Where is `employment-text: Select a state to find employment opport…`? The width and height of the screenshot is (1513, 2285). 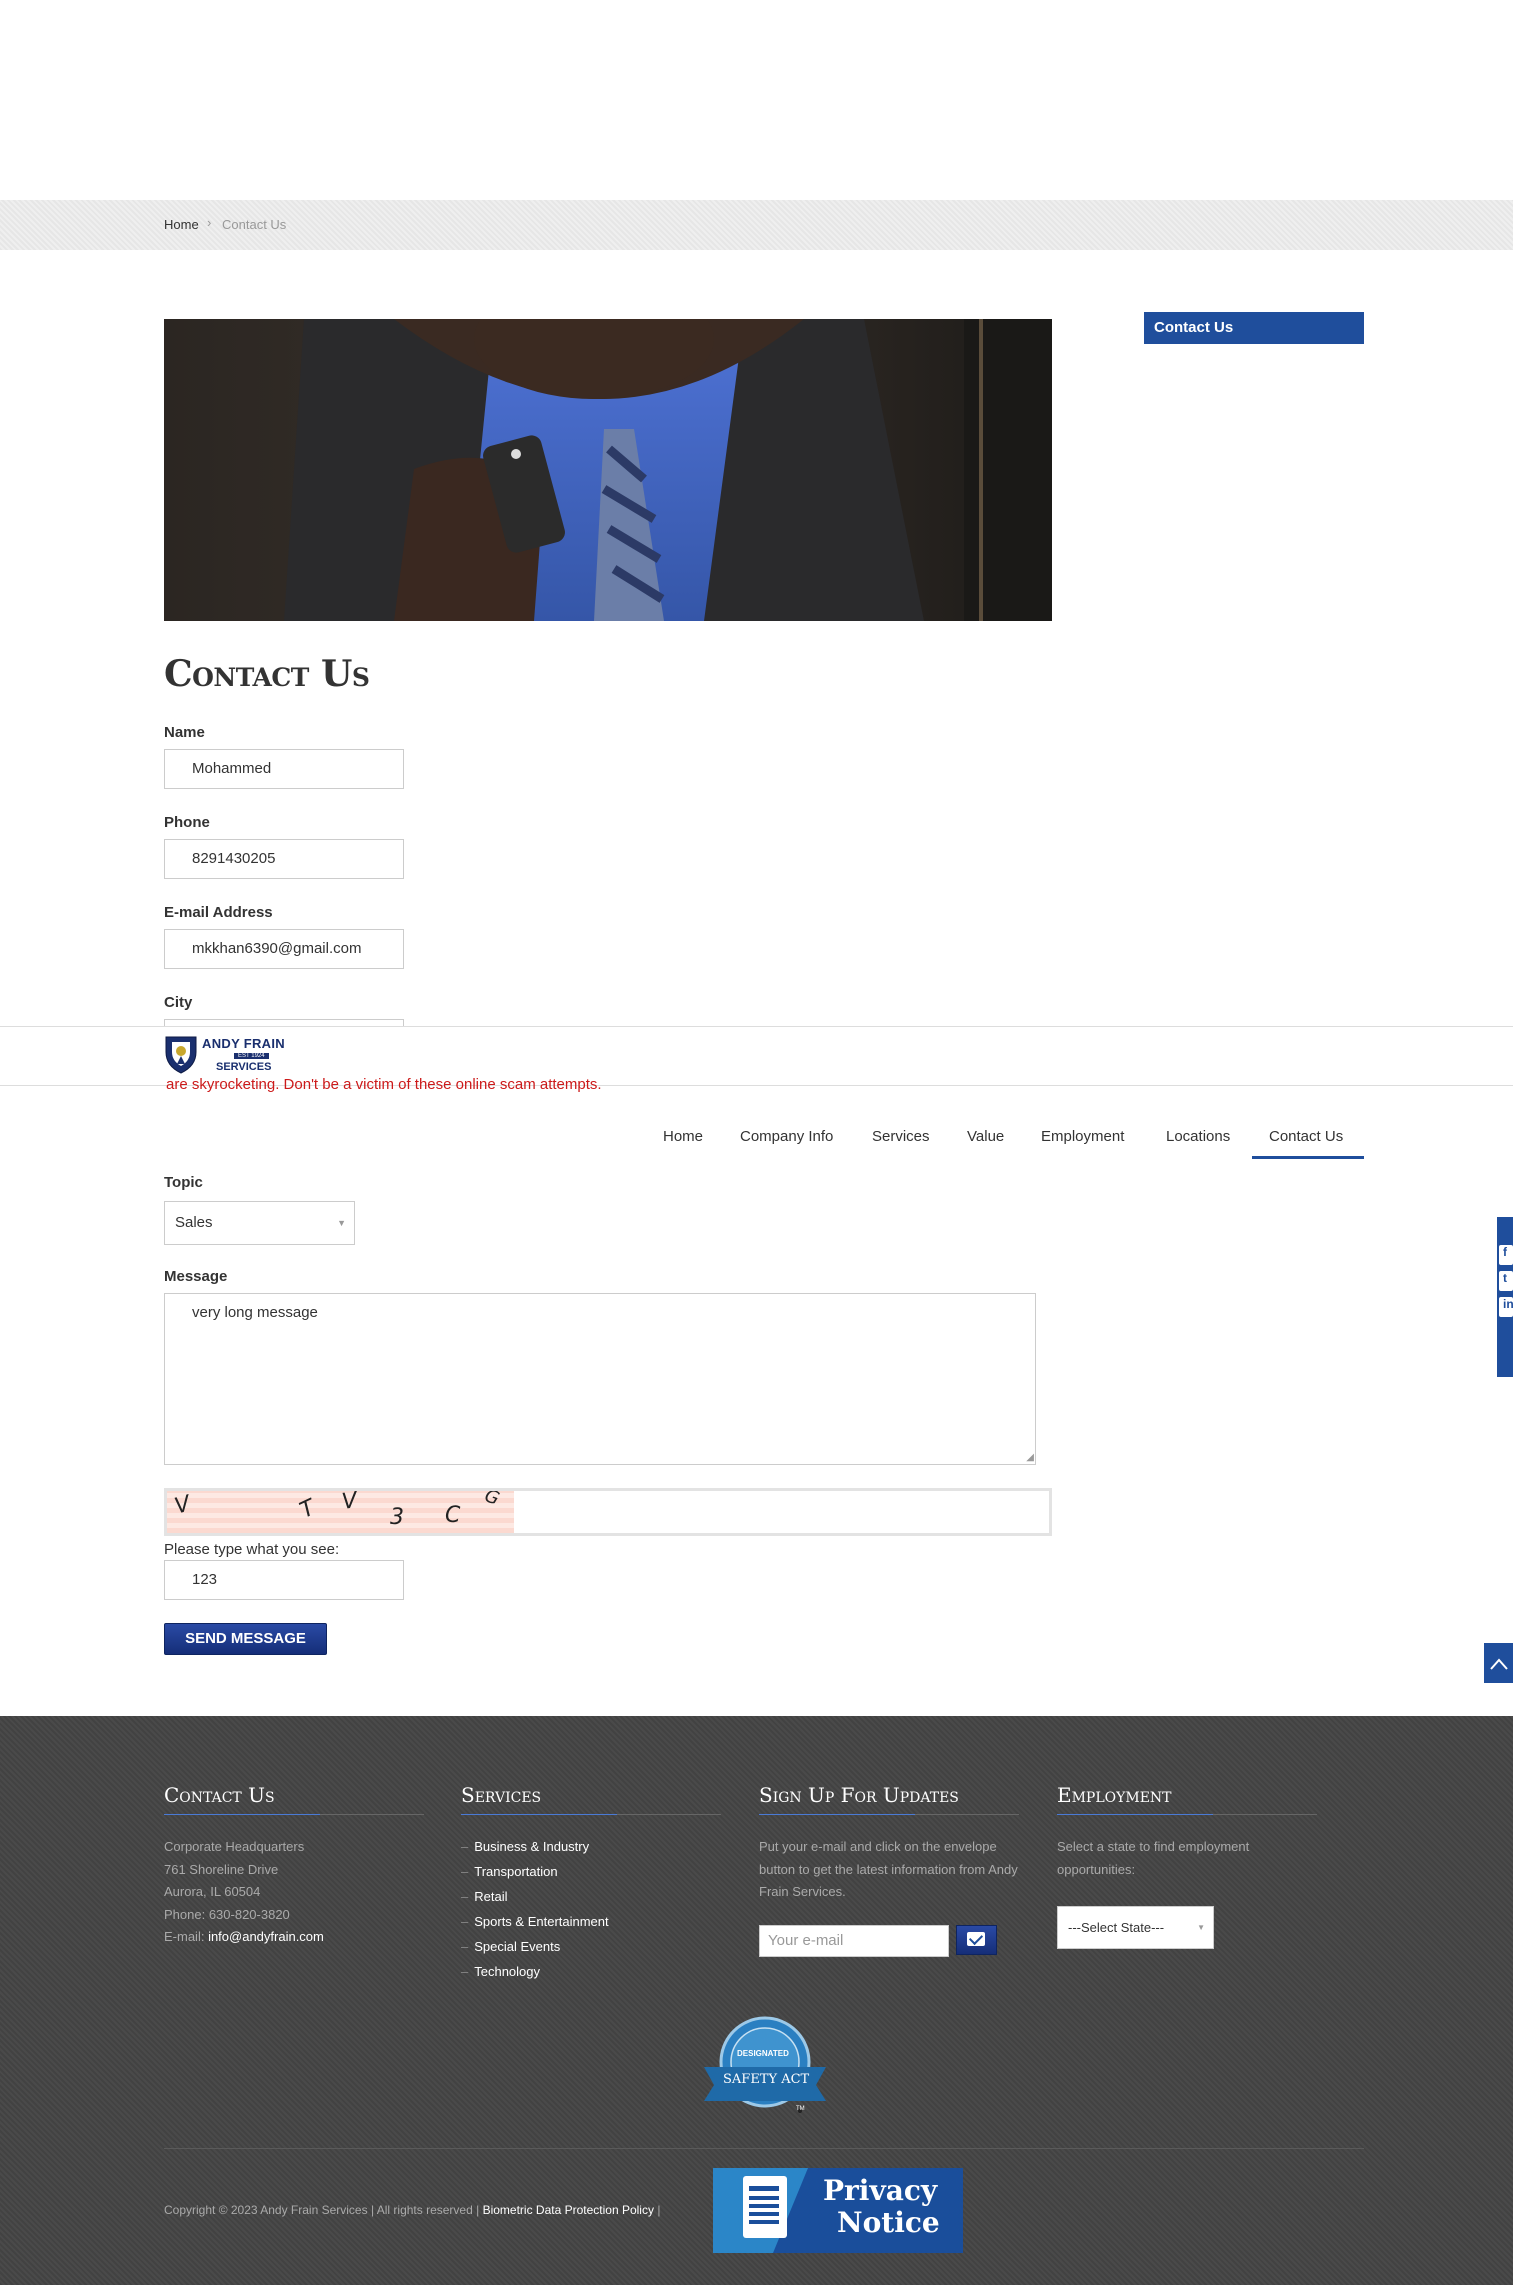
employment-text: Select a state to find employment opport… is located at coordinates (1153, 1858).